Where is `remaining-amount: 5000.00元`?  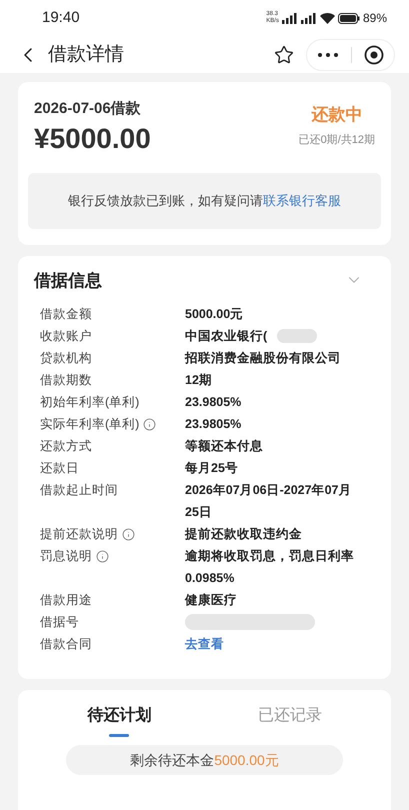 remaining-amount: 5000.00元 is located at coordinates (246, 760).